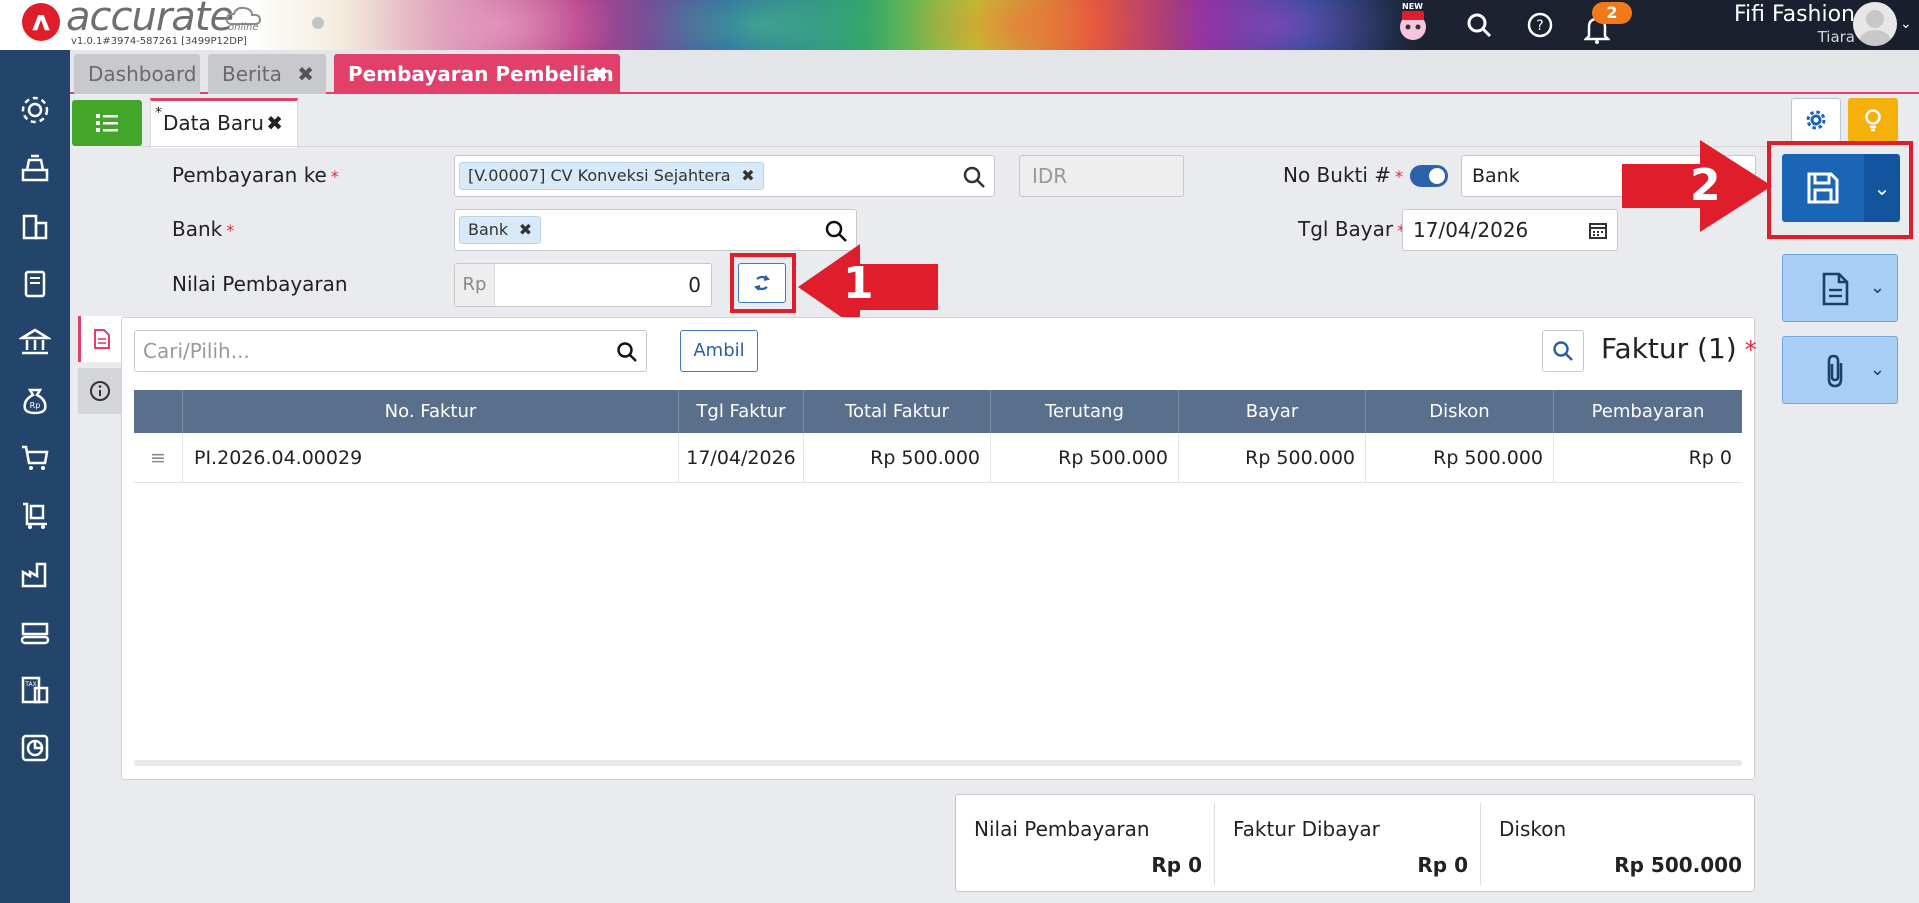  I want to click on sidebar-item-company, so click(35, 226).